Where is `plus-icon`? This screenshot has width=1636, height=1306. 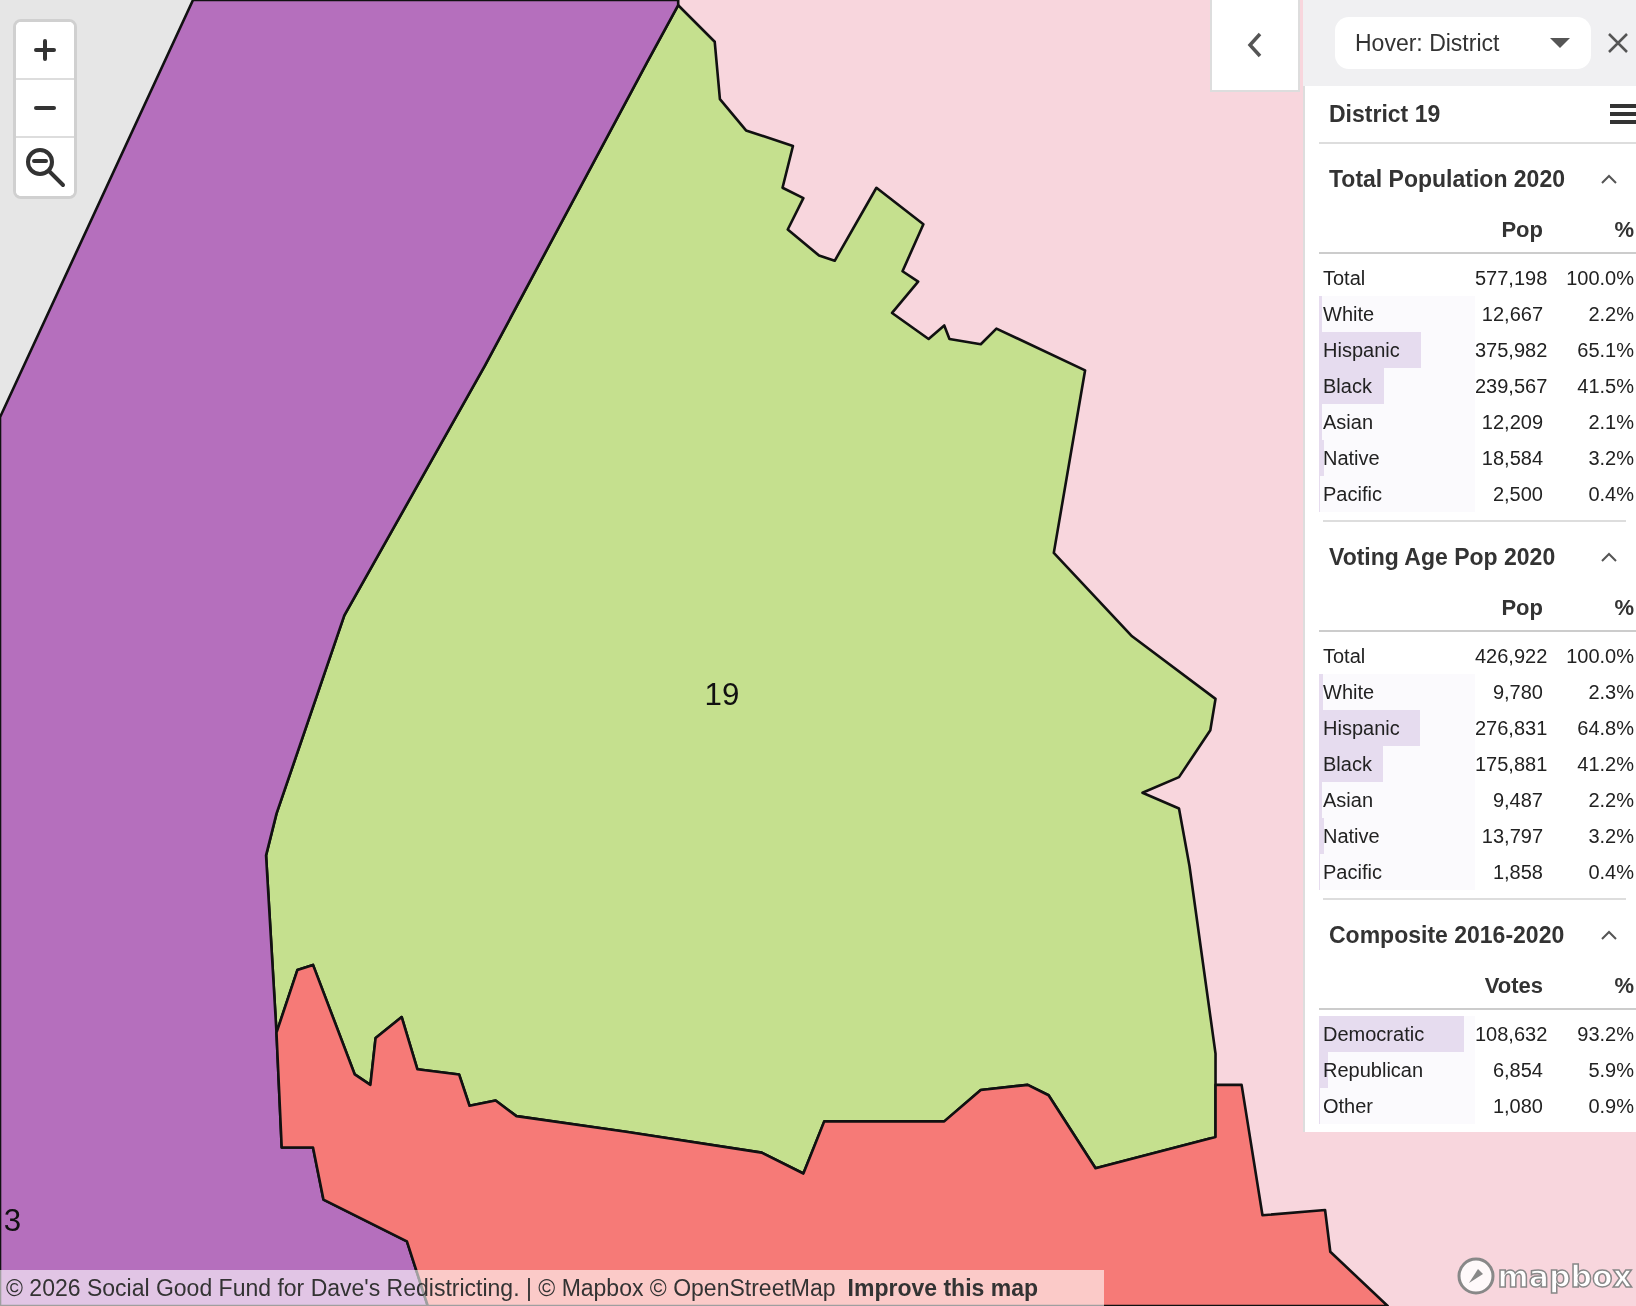
plus-icon is located at coordinates (45, 50).